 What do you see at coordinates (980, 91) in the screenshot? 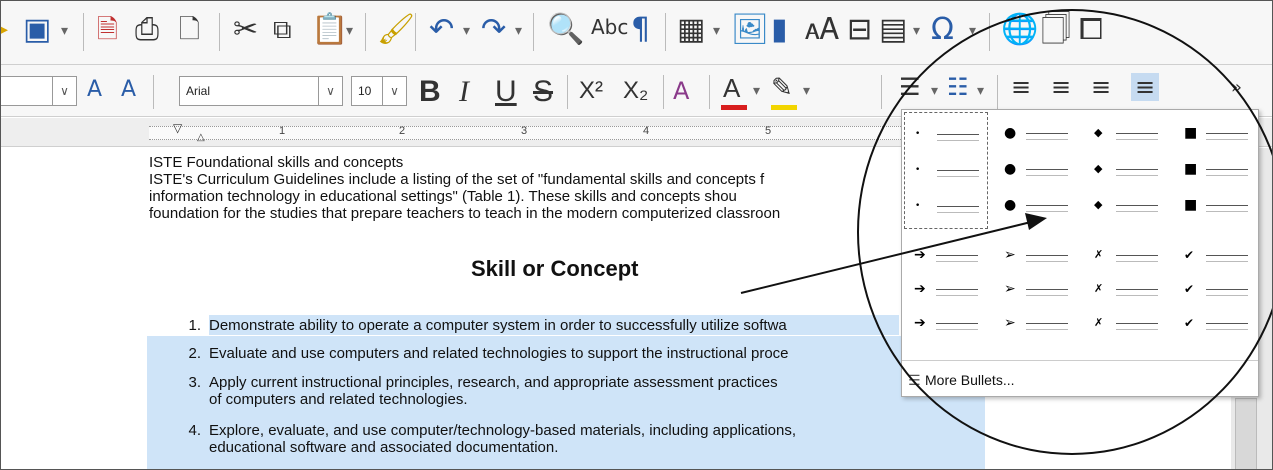
I see `ordered-list-dropdown-icon: ▾` at bounding box center [980, 91].